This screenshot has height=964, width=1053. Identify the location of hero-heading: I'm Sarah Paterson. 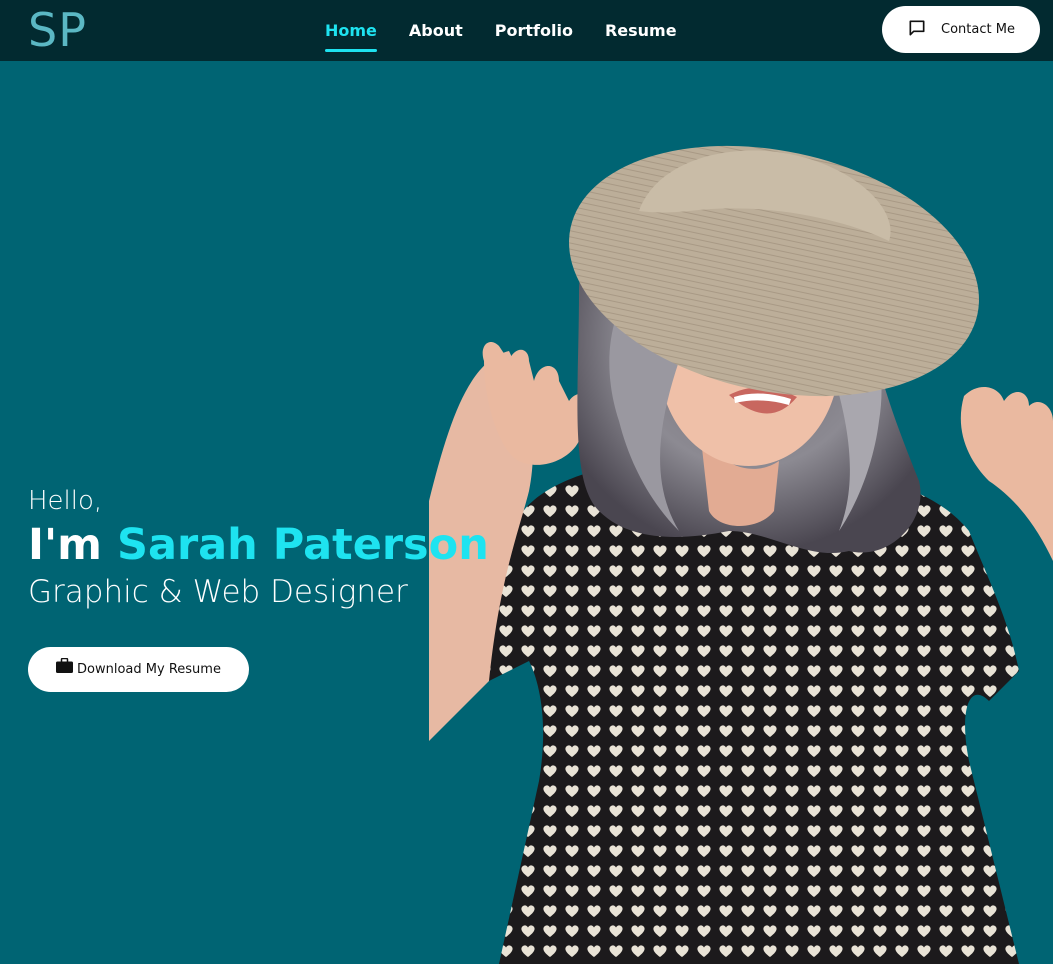
(258, 545).